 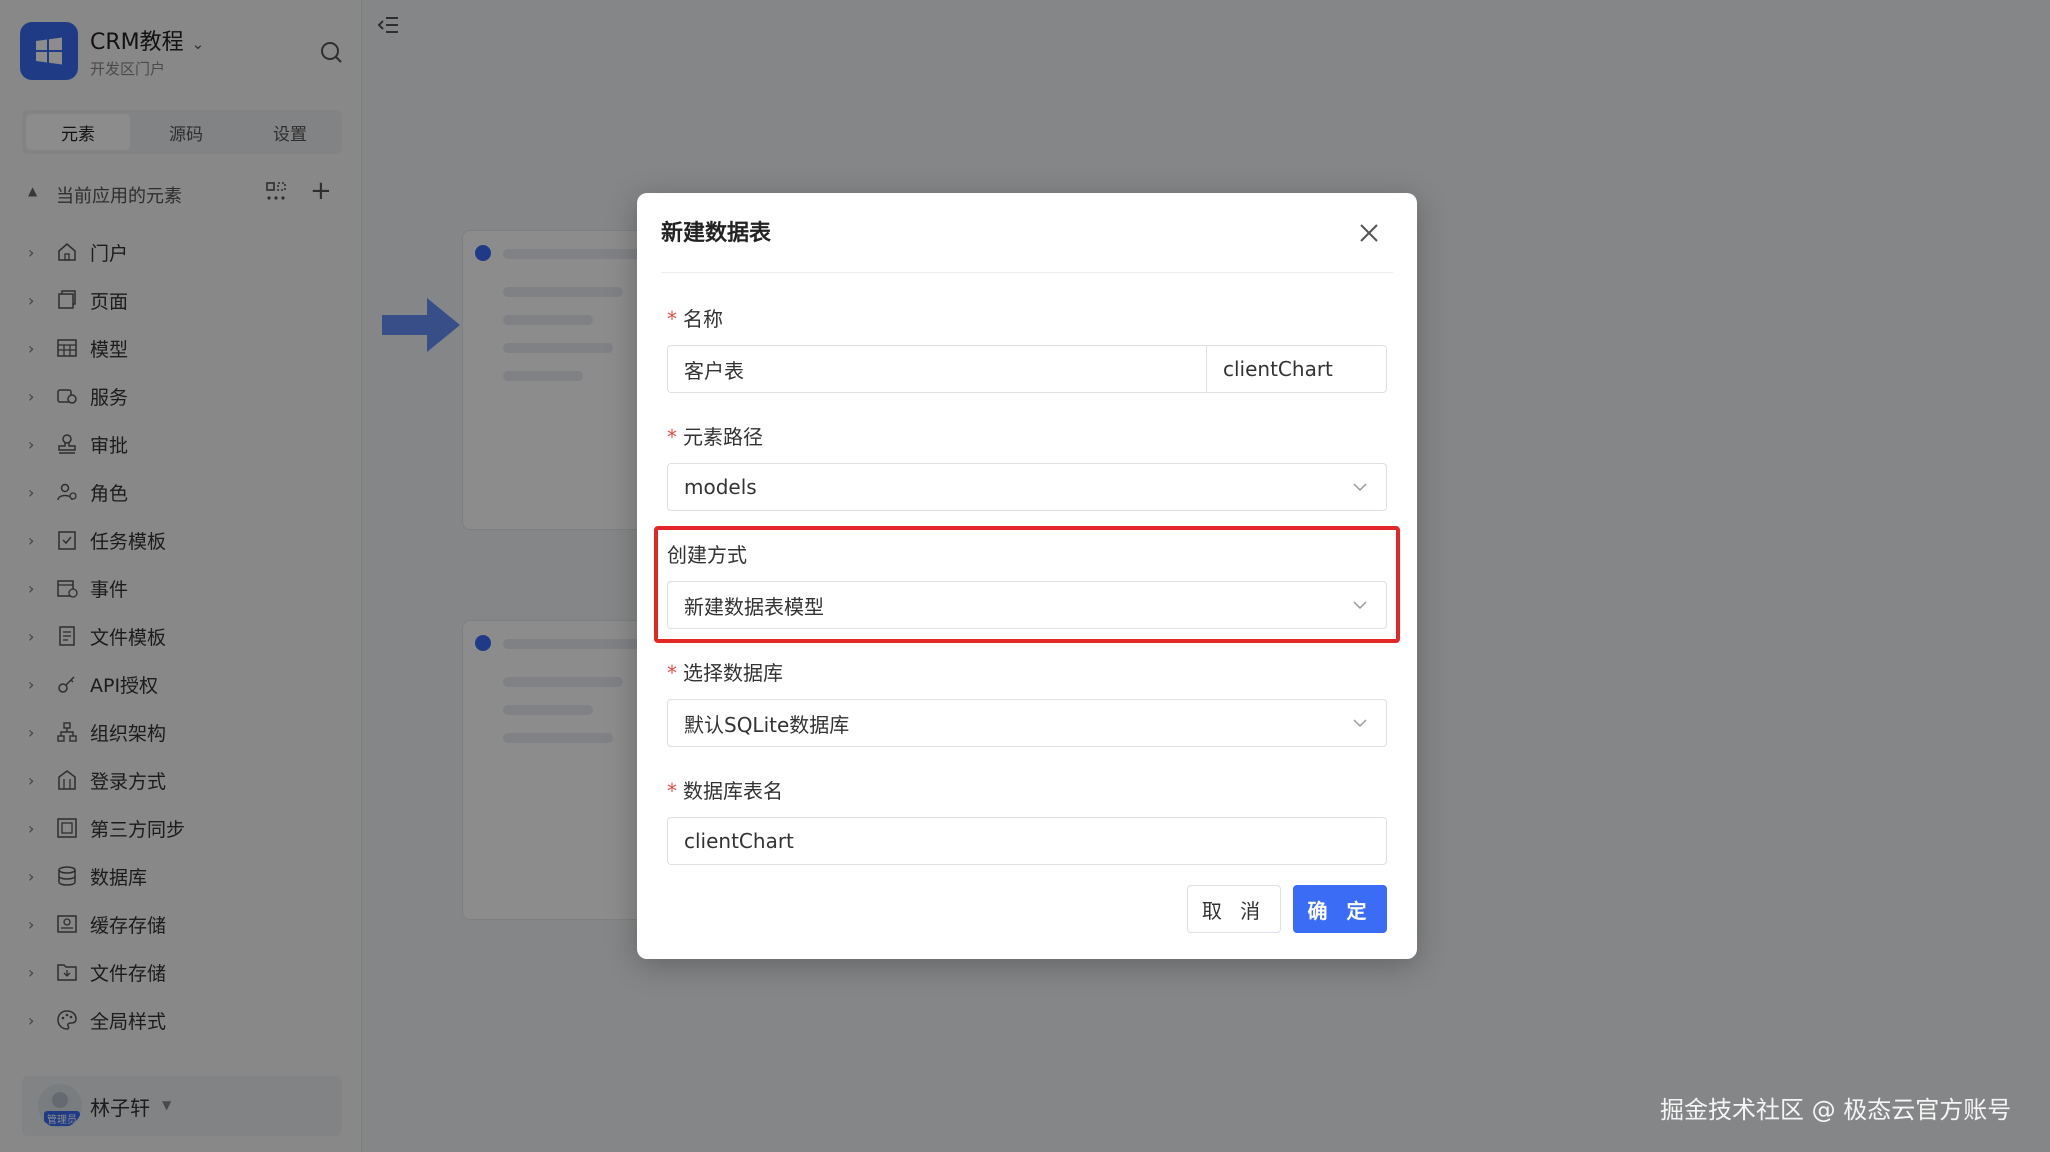 What do you see at coordinates (1369, 233) in the screenshot?
I see `close-icon` at bounding box center [1369, 233].